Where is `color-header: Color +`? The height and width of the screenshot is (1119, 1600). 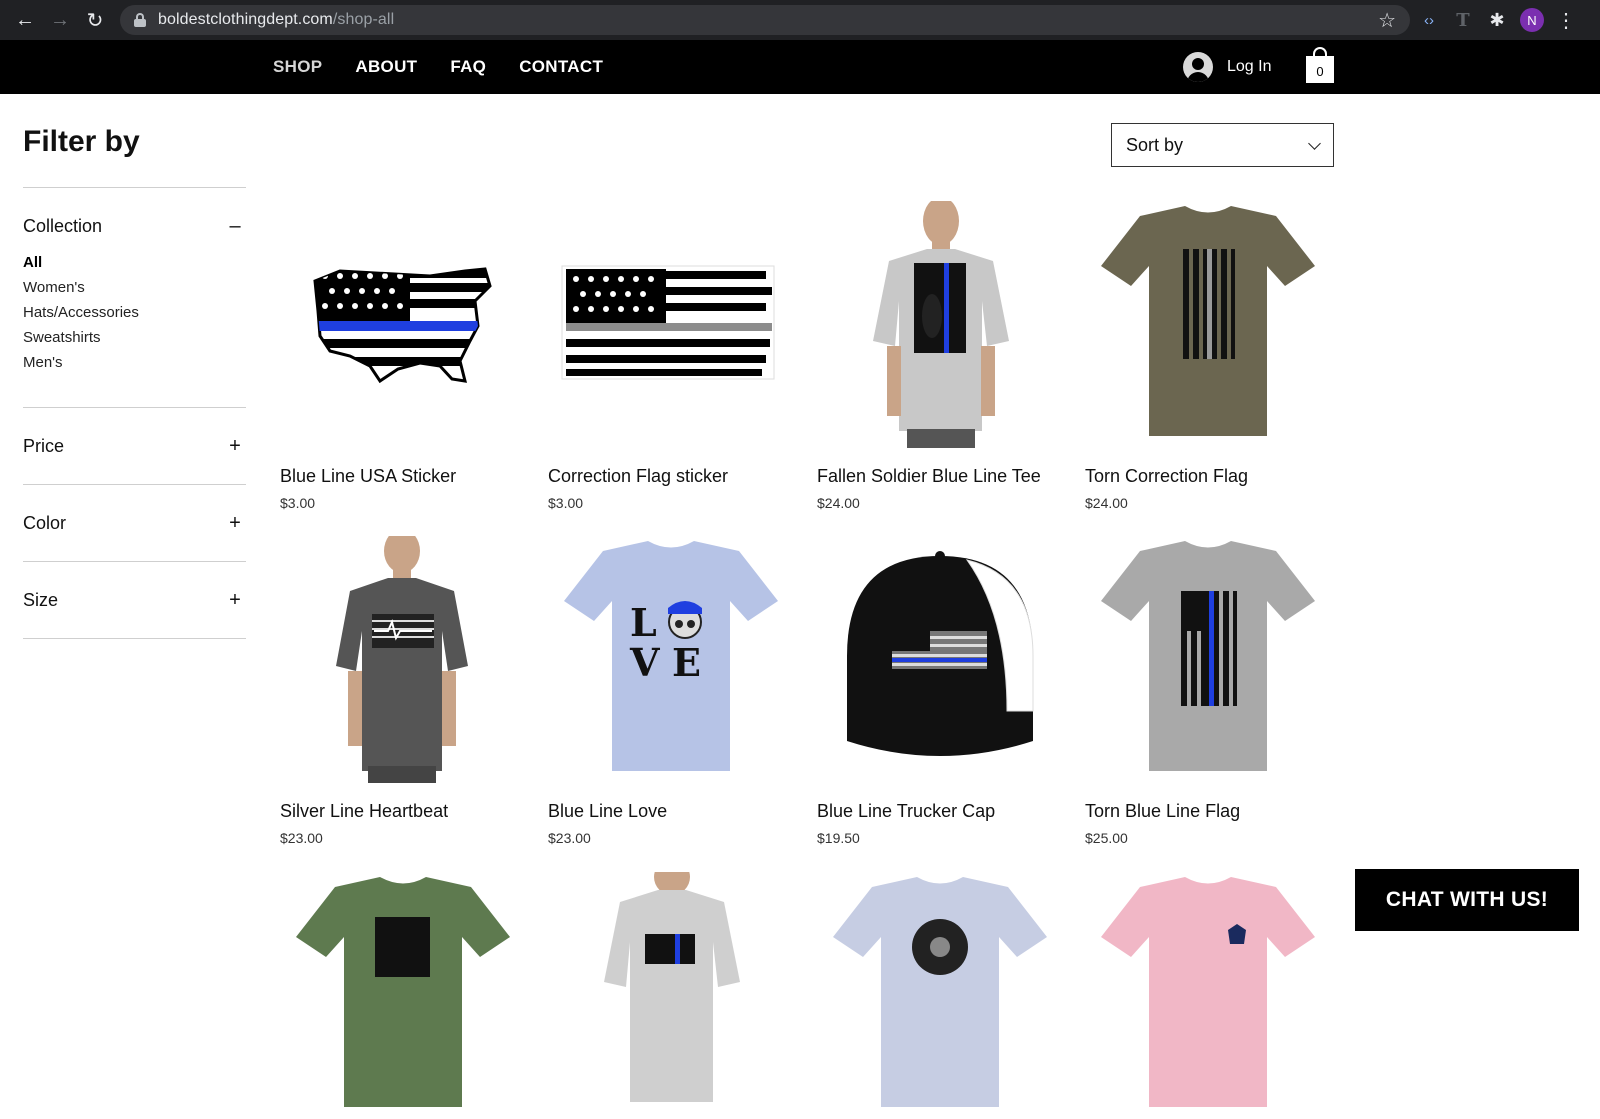 color-header: Color + is located at coordinates (134, 523).